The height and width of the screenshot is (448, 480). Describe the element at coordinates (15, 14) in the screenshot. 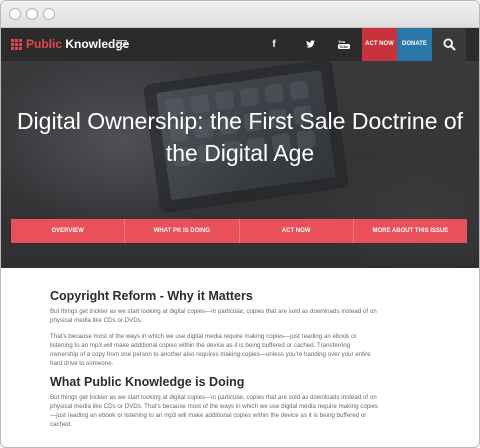

I see `window-close-button` at that location.